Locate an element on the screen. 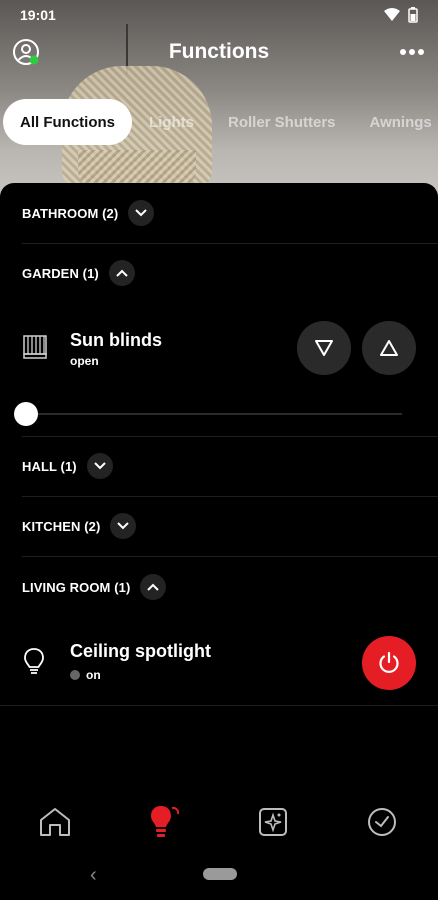 The height and width of the screenshot is (900, 438). lower-blinds-button is located at coordinates (324, 348).